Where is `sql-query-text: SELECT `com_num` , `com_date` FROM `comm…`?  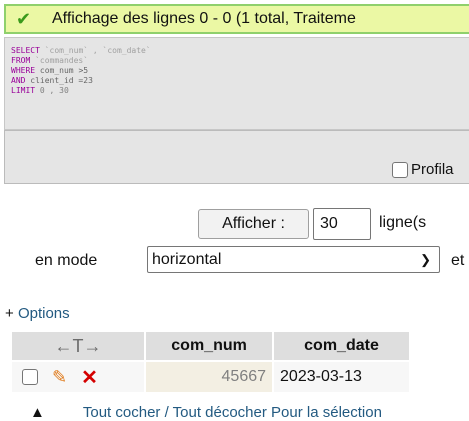
sql-query-text: SELECT `com_num` , `com_date` FROM `comm… is located at coordinates (81, 71).